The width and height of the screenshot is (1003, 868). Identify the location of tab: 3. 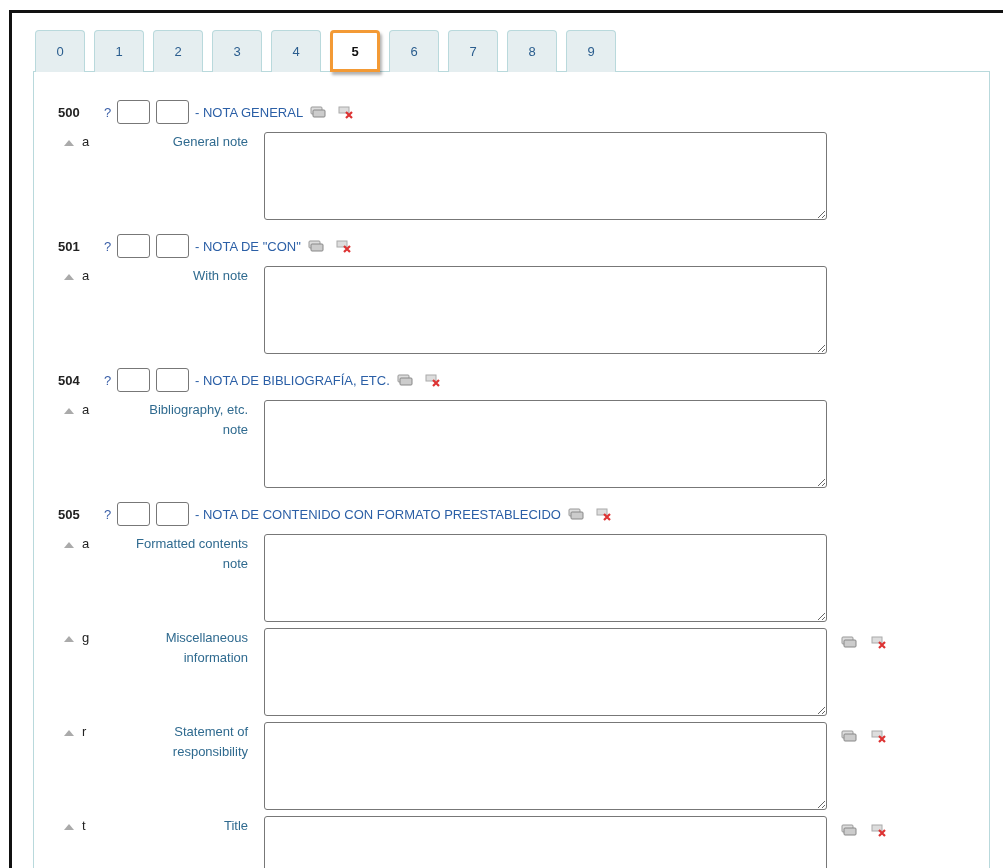
(237, 51).